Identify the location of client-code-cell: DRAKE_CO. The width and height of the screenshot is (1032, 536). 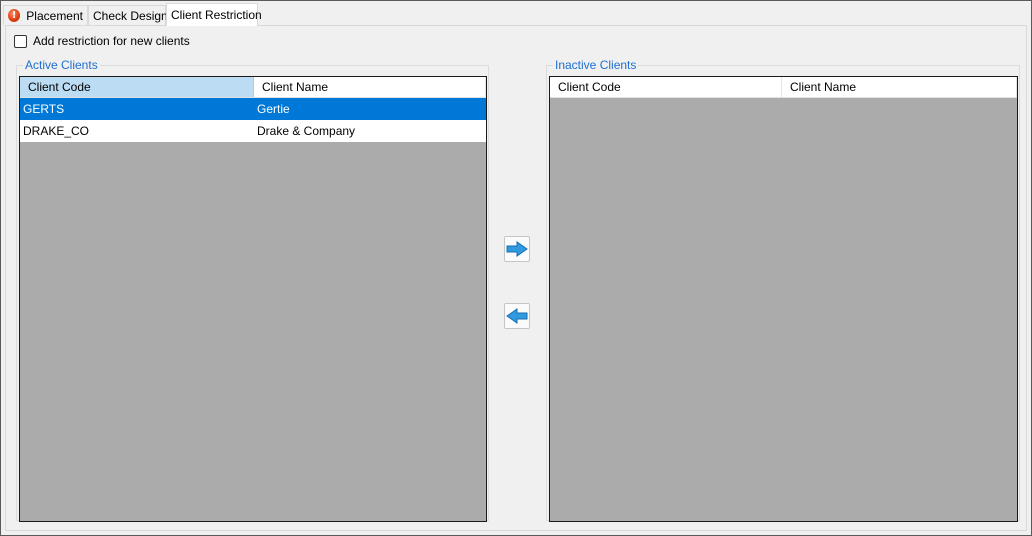
(56, 131).